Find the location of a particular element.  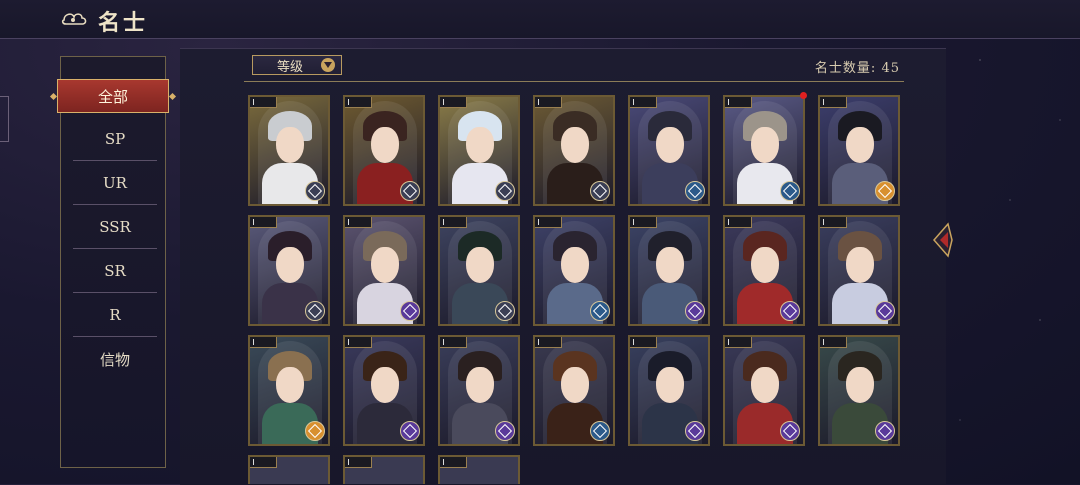

page-arrow-icon is located at coordinates (943, 240).